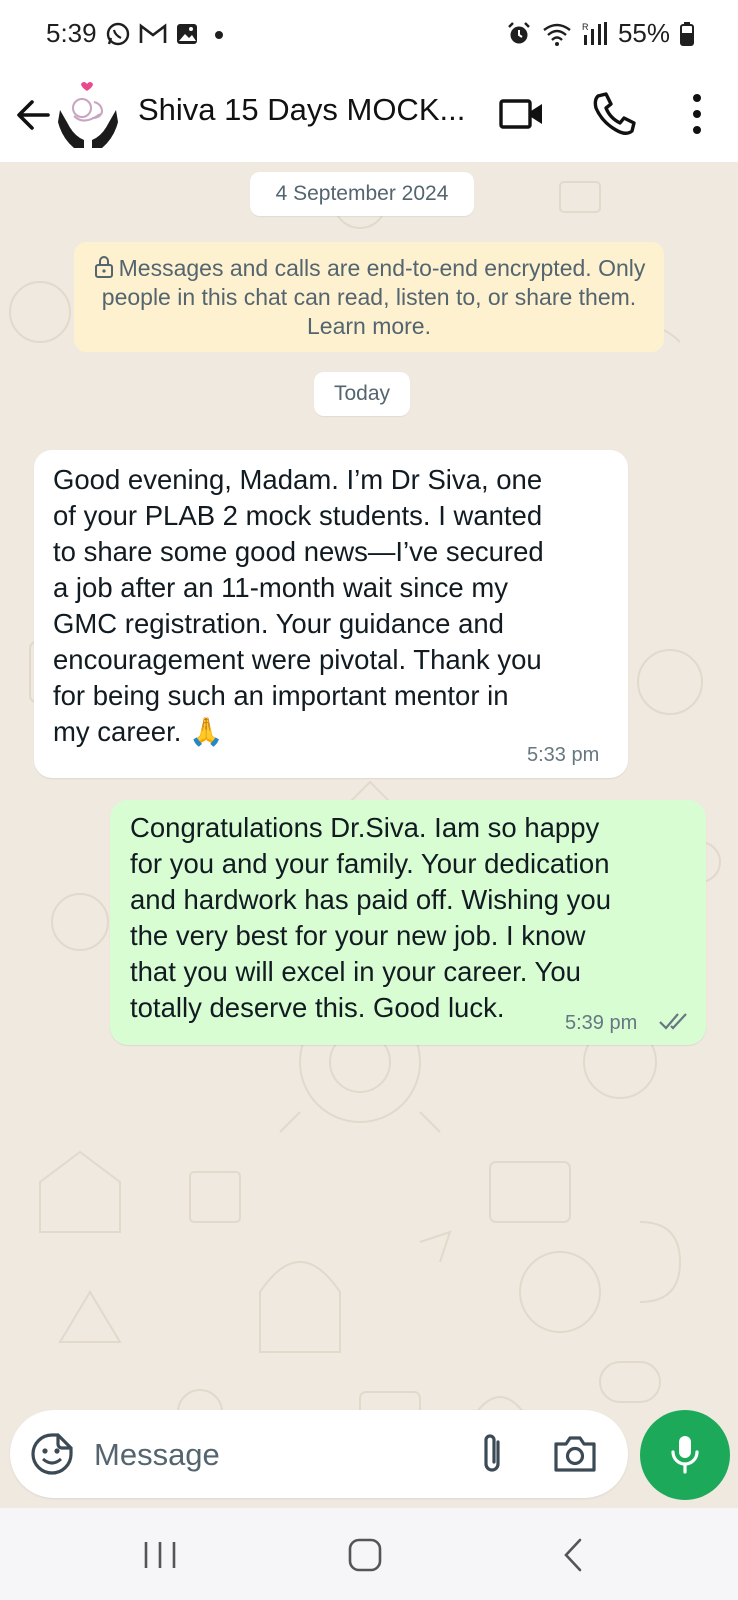 This screenshot has height=1600, width=738. Describe the element at coordinates (274, 1455) in the screenshot. I see `message-input` at that location.